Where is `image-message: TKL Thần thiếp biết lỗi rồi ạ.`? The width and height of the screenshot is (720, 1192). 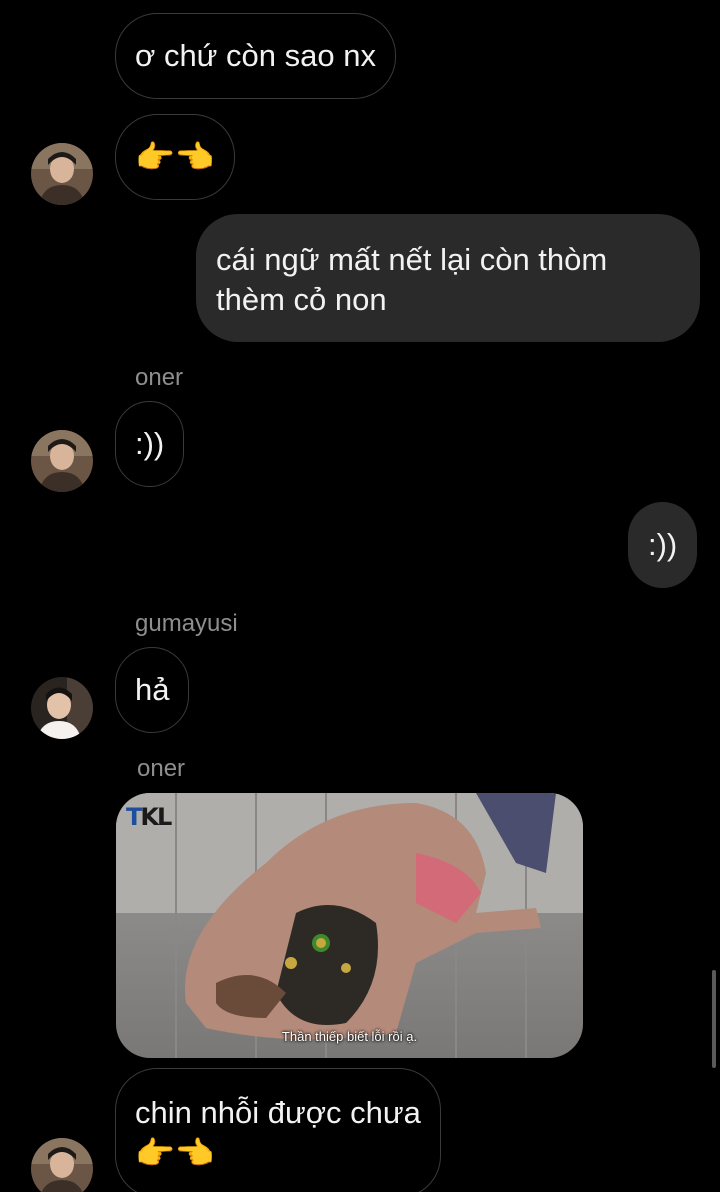 image-message: TKL Thần thiếp biết lỗi rồi ạ. is located at coordinates (349, 925).